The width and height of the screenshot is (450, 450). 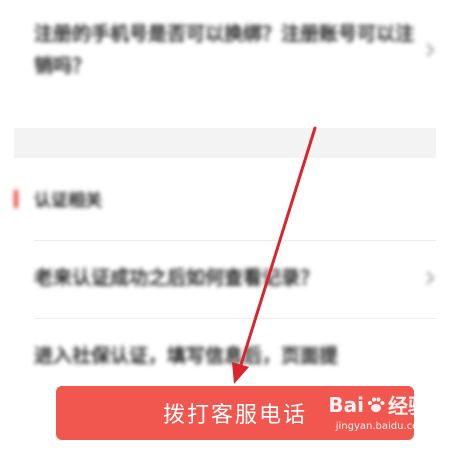 I want to click on section-accent-bar, so click(x=16, y=198).